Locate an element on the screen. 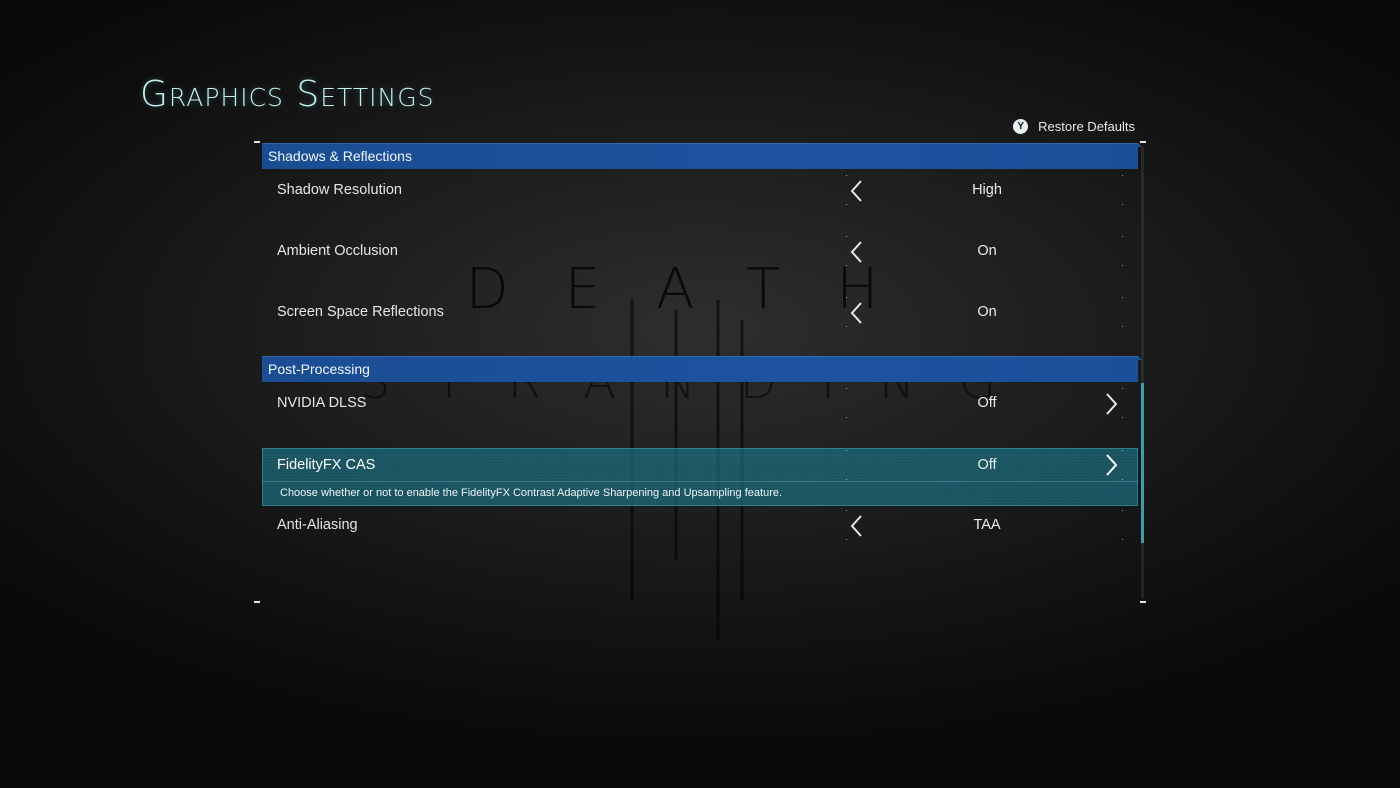  section-header-label: Post-Processing is located at coordinates (319, 369).